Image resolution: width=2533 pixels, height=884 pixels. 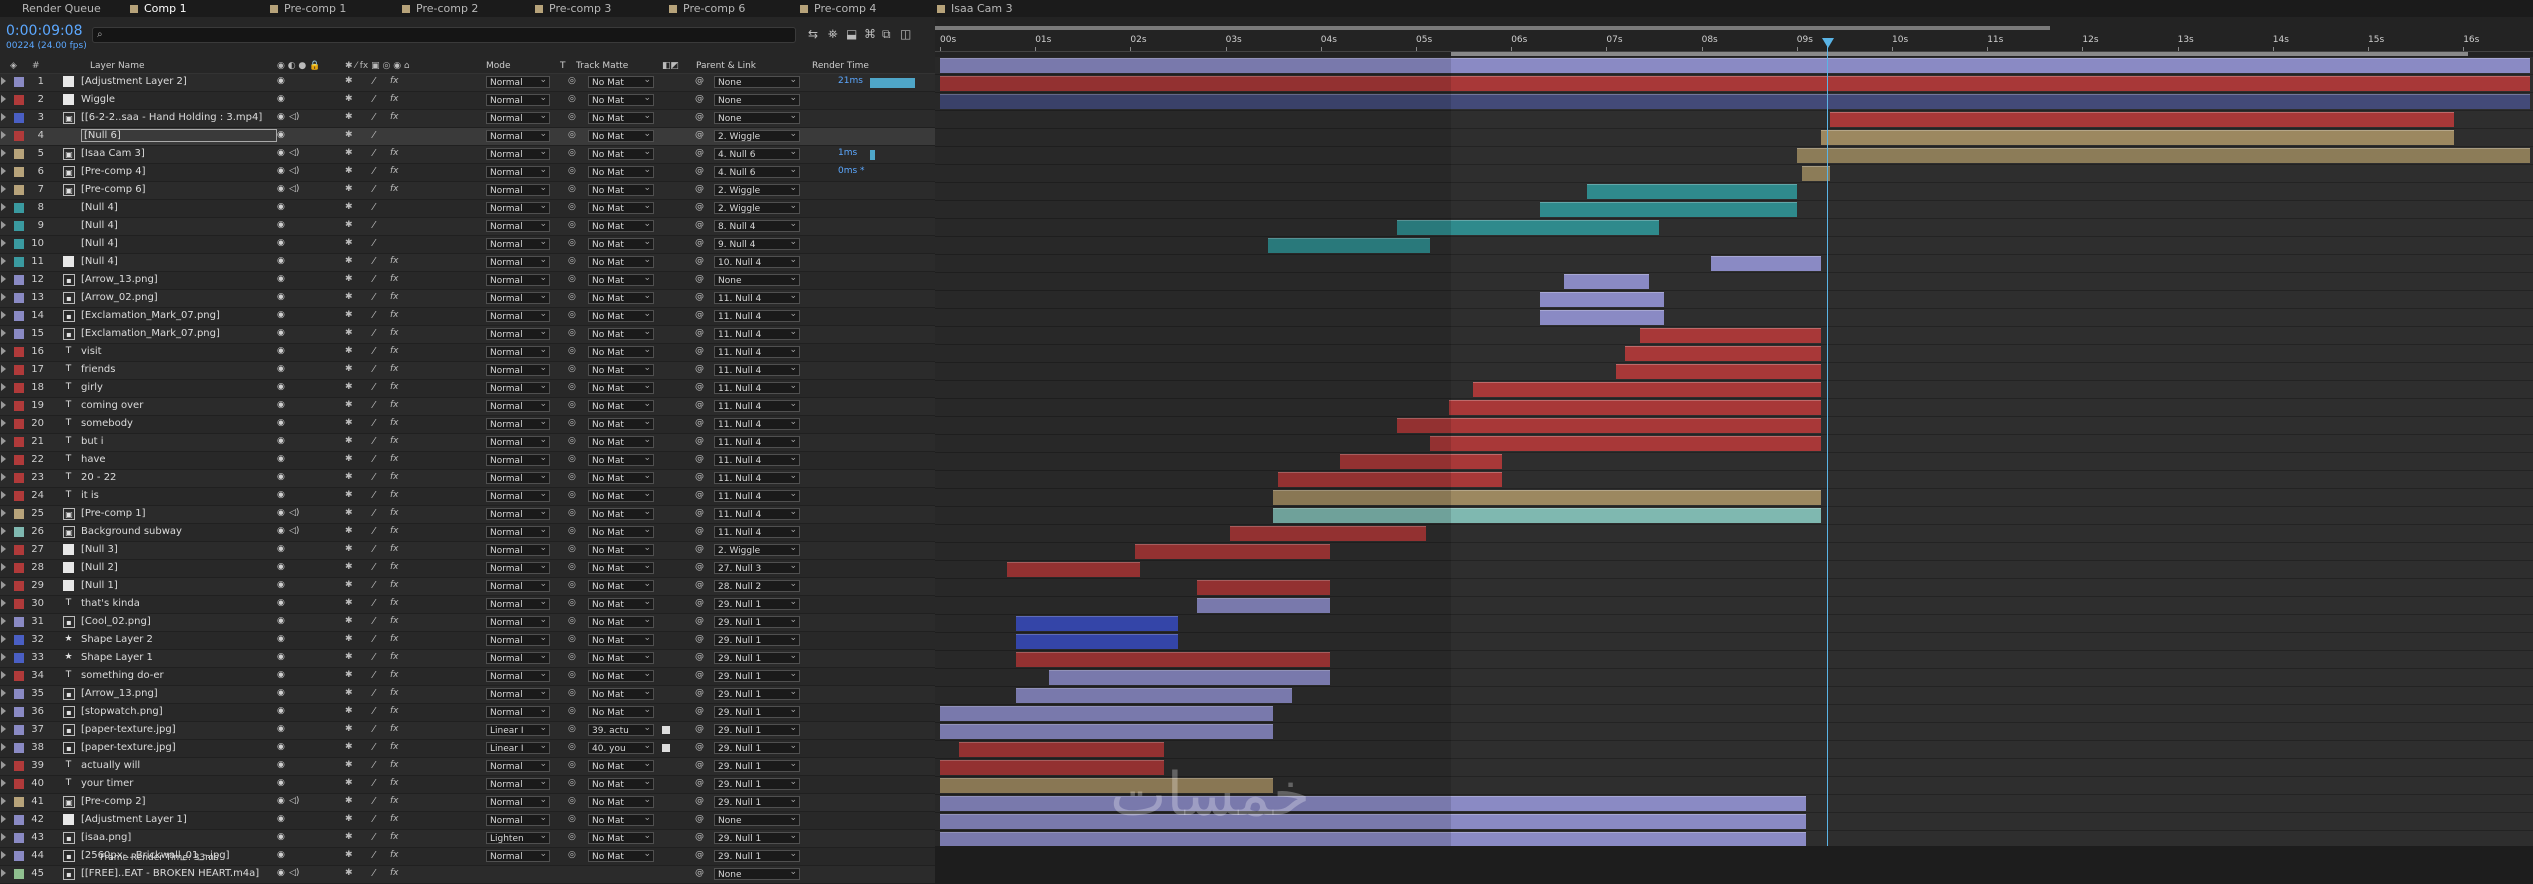 I want to click on layer-row: 29 [Null 1] ◉ ✱ ⁄ fx Normal ◎ No Mat @28. Null 2, so click(x=467, y=587).